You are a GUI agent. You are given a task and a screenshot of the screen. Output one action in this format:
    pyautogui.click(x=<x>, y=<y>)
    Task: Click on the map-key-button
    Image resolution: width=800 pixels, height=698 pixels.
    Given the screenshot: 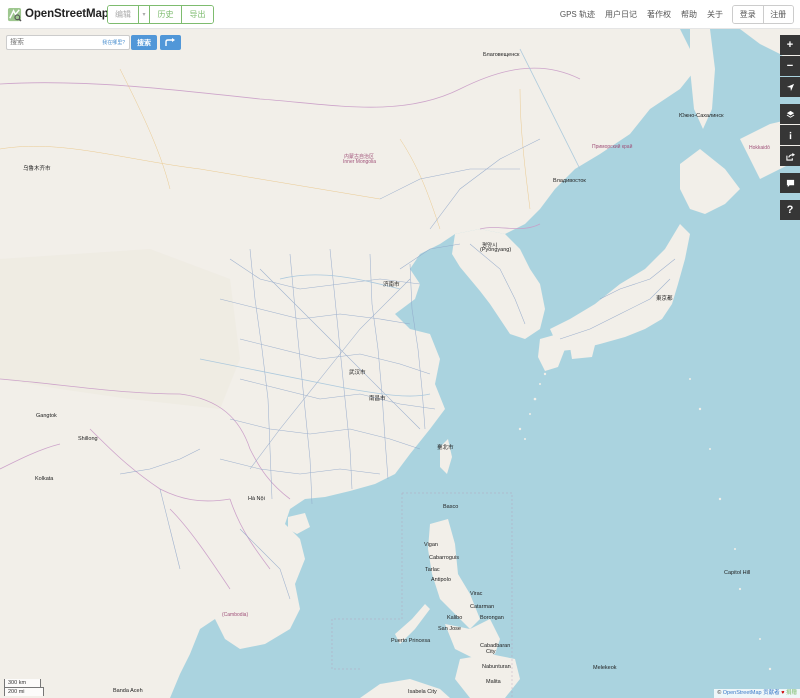 What is the action you would take?
    pyautogui.click(x=790, y=135)
    